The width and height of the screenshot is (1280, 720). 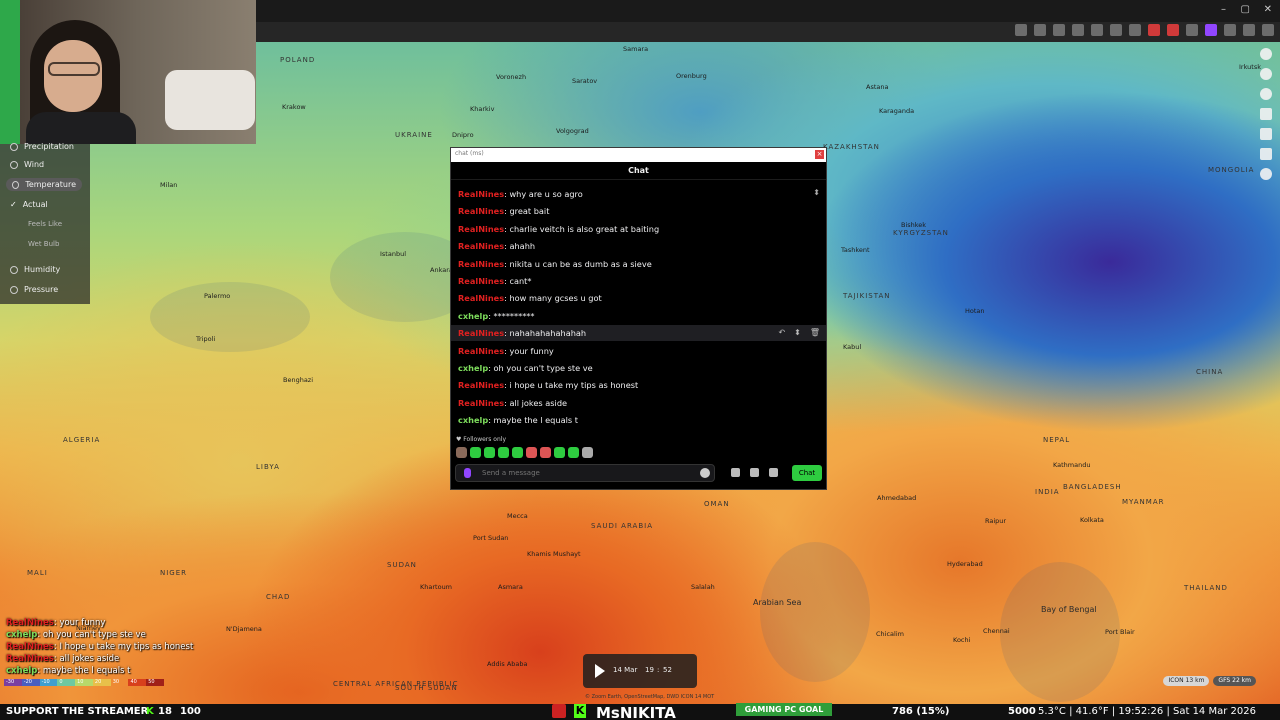 What do you see at coordinates (649, 670) in the screenshot?
I see `timeline-hour: 19` at bounding box center [649, 670].